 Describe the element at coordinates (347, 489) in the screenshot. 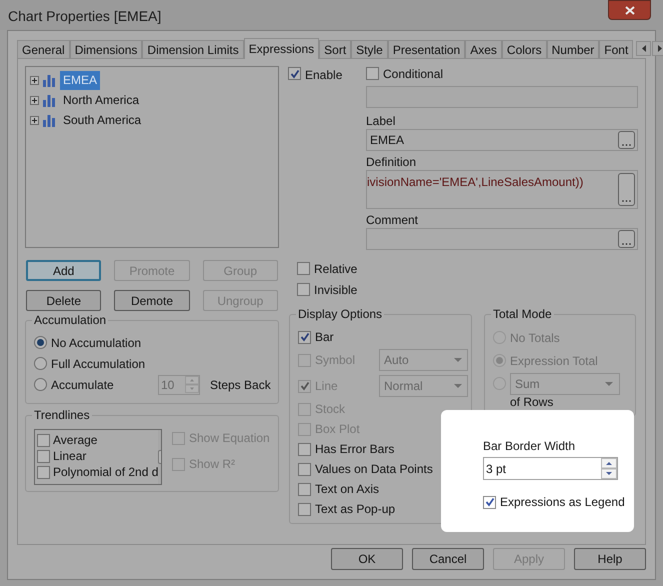

I see `checkbox-label: Text on Axis` at that location.